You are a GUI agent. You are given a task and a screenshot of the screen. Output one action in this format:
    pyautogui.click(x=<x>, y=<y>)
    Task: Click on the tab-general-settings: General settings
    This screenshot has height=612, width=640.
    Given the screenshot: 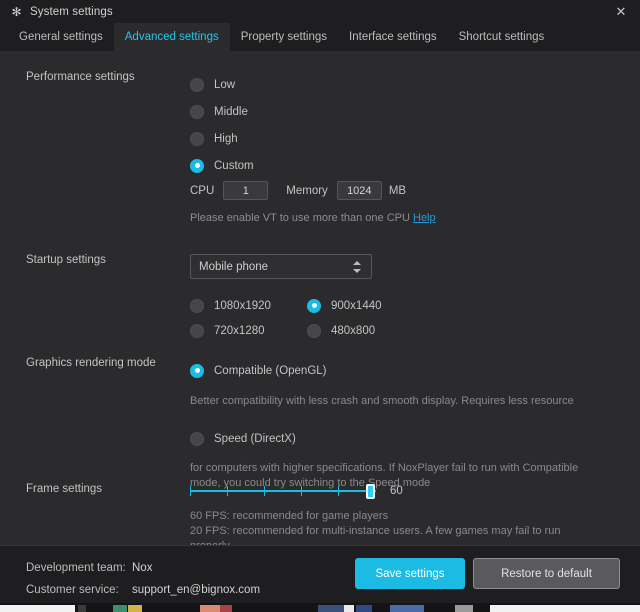 What is the action you would take?
    pyautogui.click(x=61, y=37)
    